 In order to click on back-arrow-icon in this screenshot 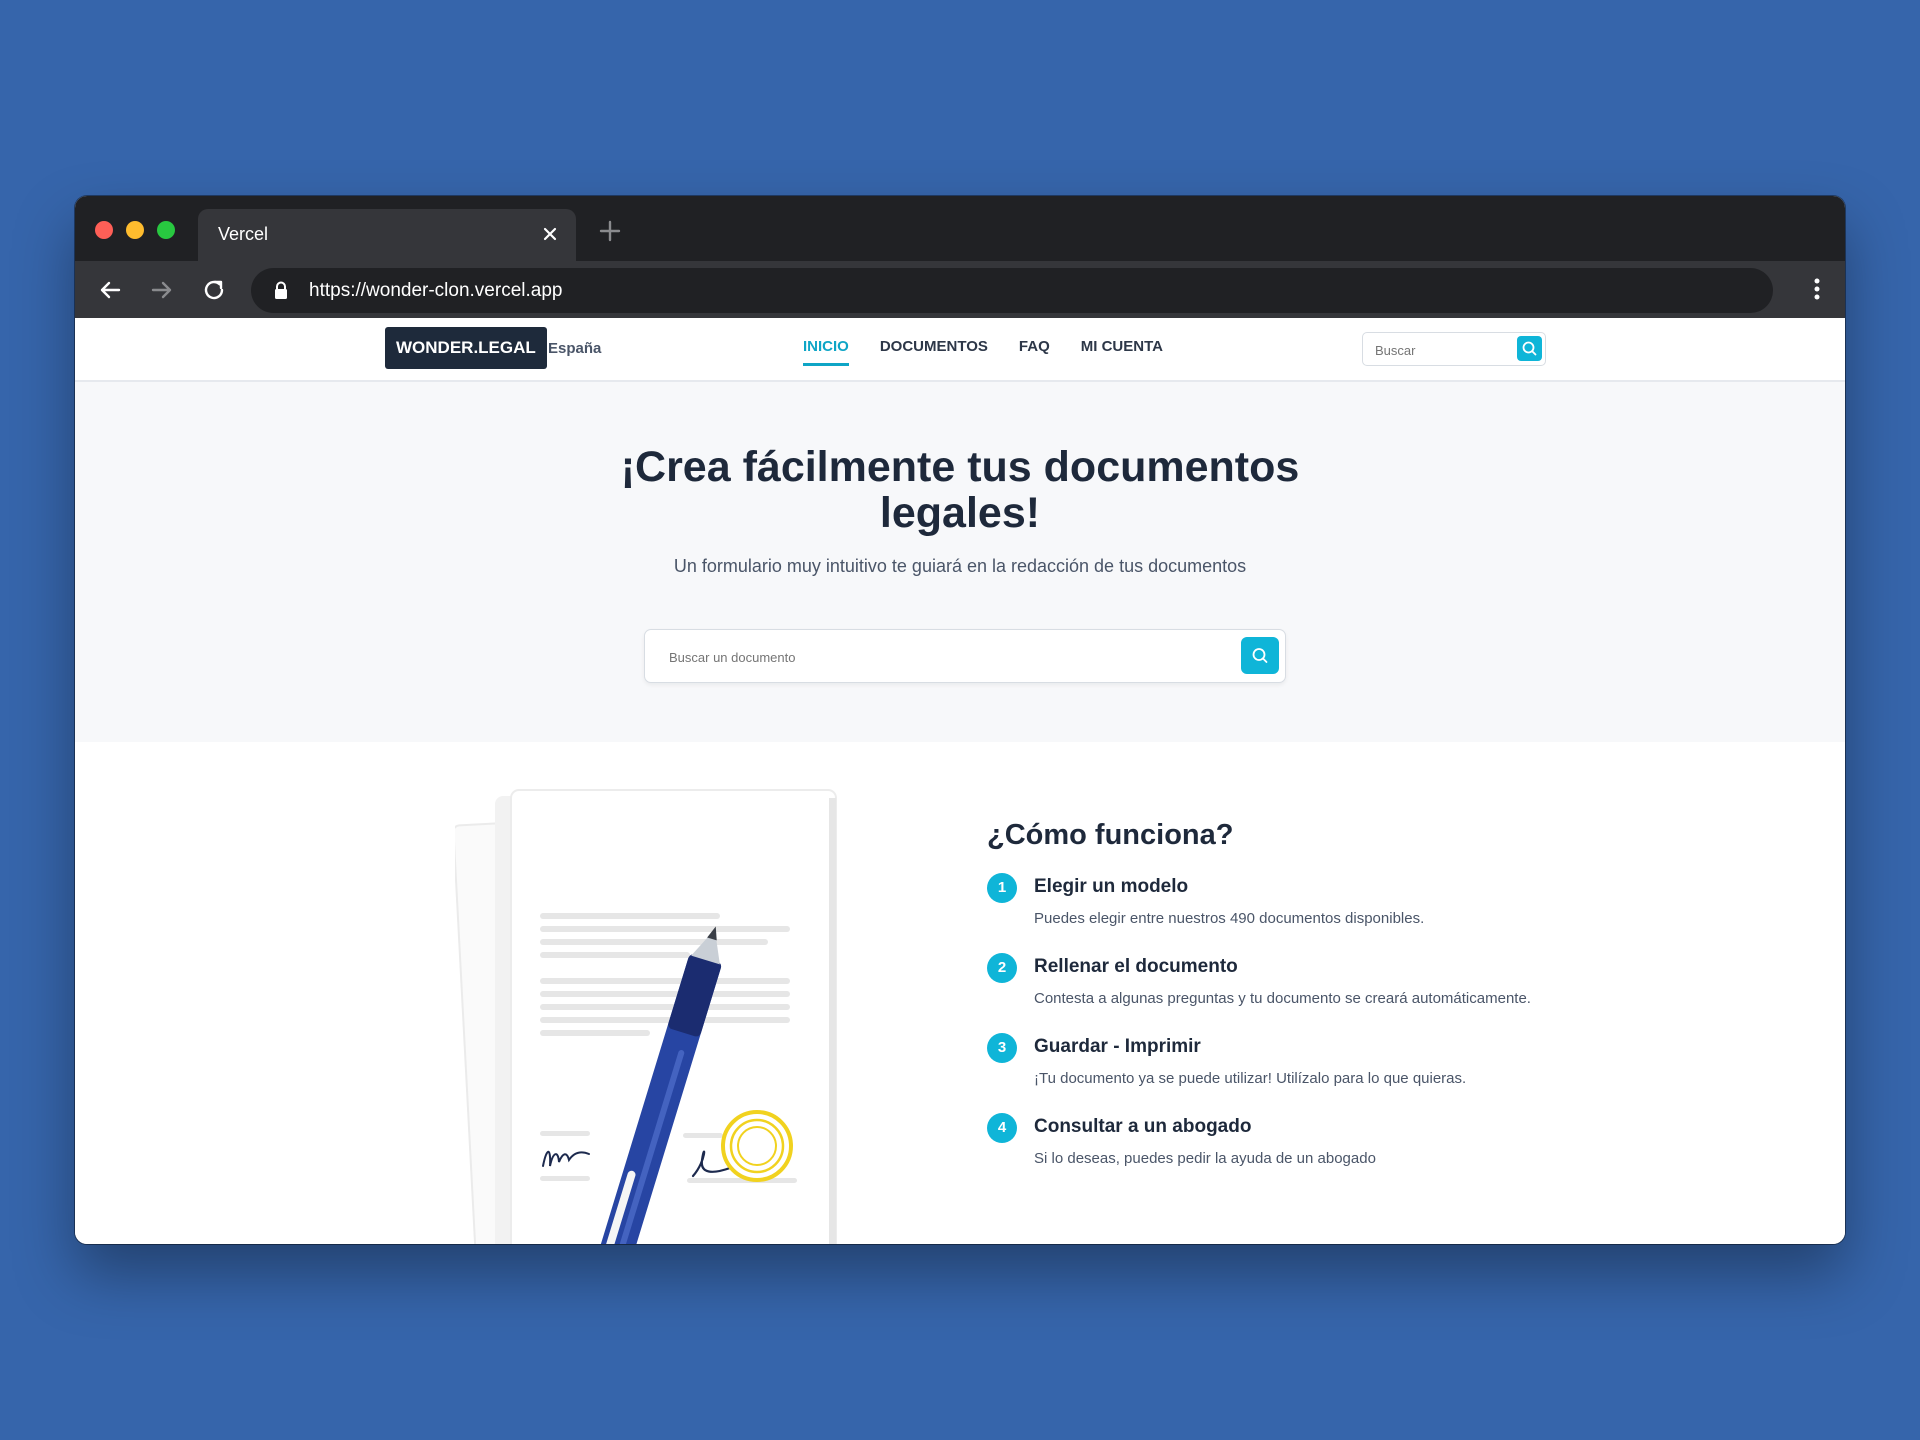, I will do `click(110, 290)`.